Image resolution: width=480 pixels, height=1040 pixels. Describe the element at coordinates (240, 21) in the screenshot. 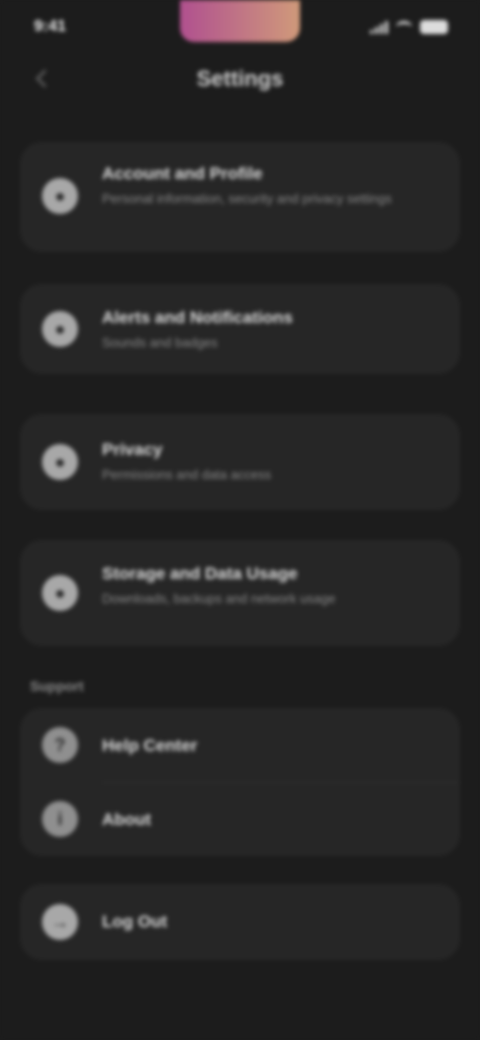

I see `avatar` at that location.